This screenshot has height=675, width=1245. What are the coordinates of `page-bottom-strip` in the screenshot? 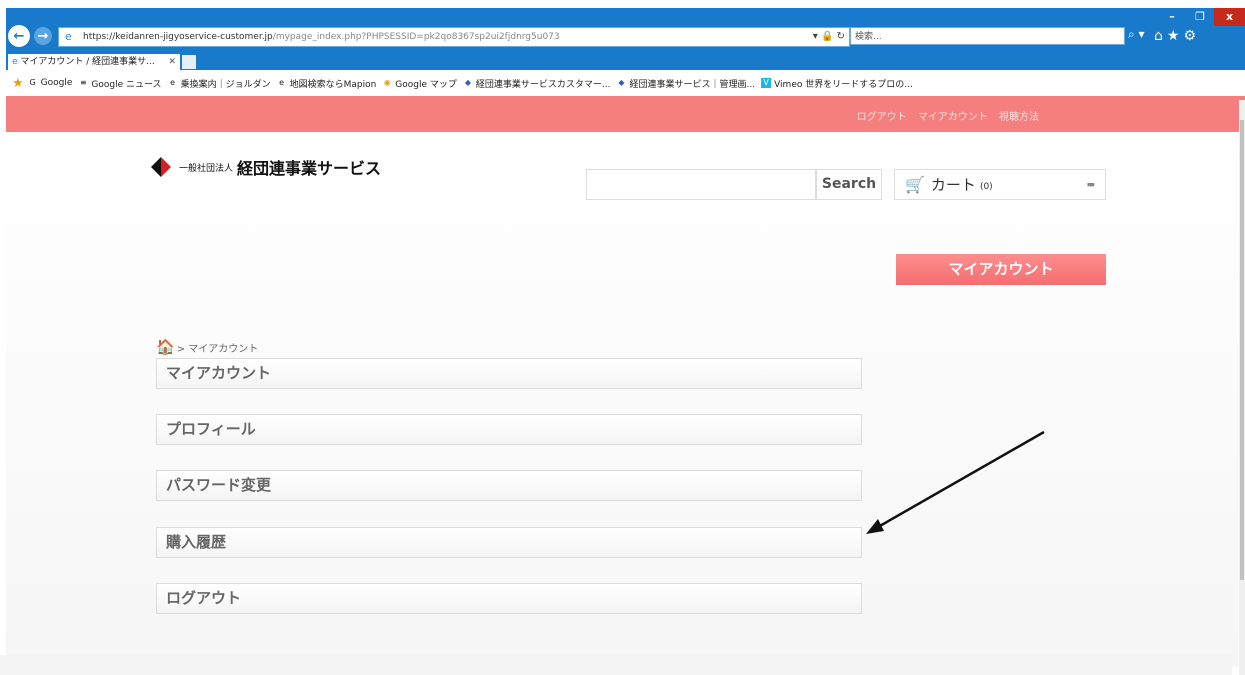 It's located at (616, 665).